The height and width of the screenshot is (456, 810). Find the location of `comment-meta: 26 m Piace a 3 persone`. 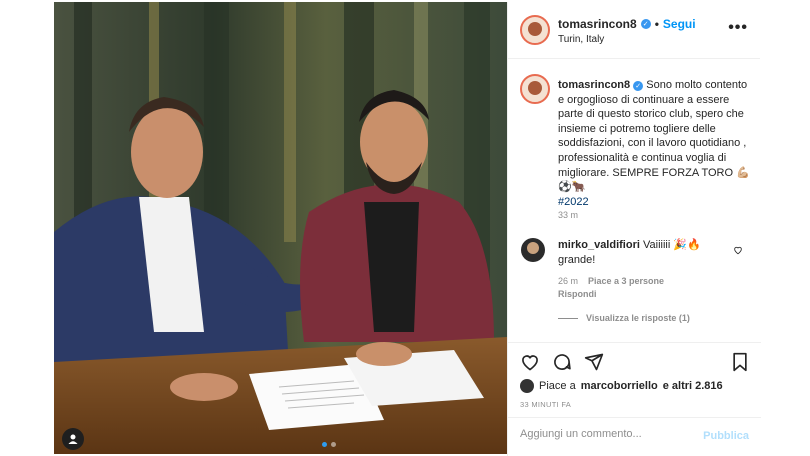

comment-meta: 26 m Piace a 3 persone is located at coordinates (611, 281).